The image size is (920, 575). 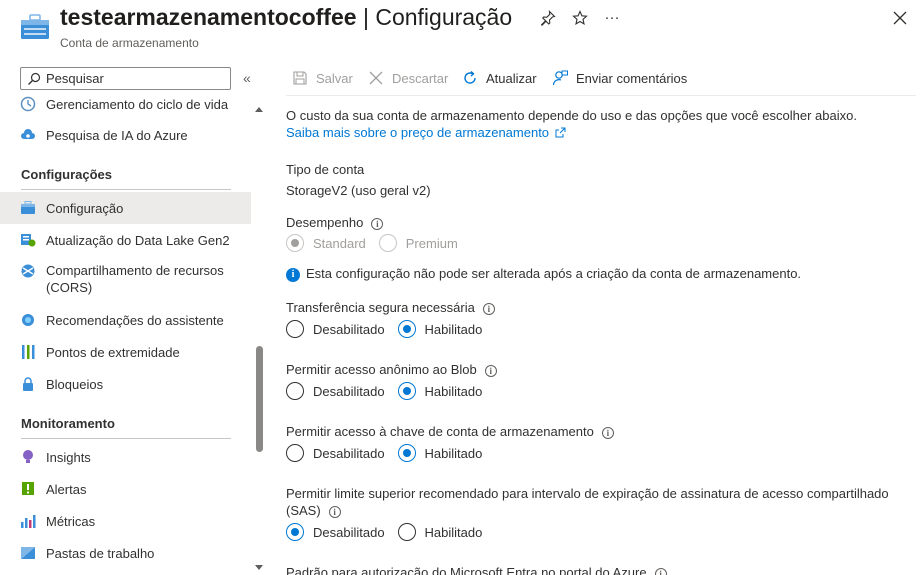 What do you see at coordinates (35, 26) in the screenshot?
I see `storage-account-icon` at bounding box center [35, 26].